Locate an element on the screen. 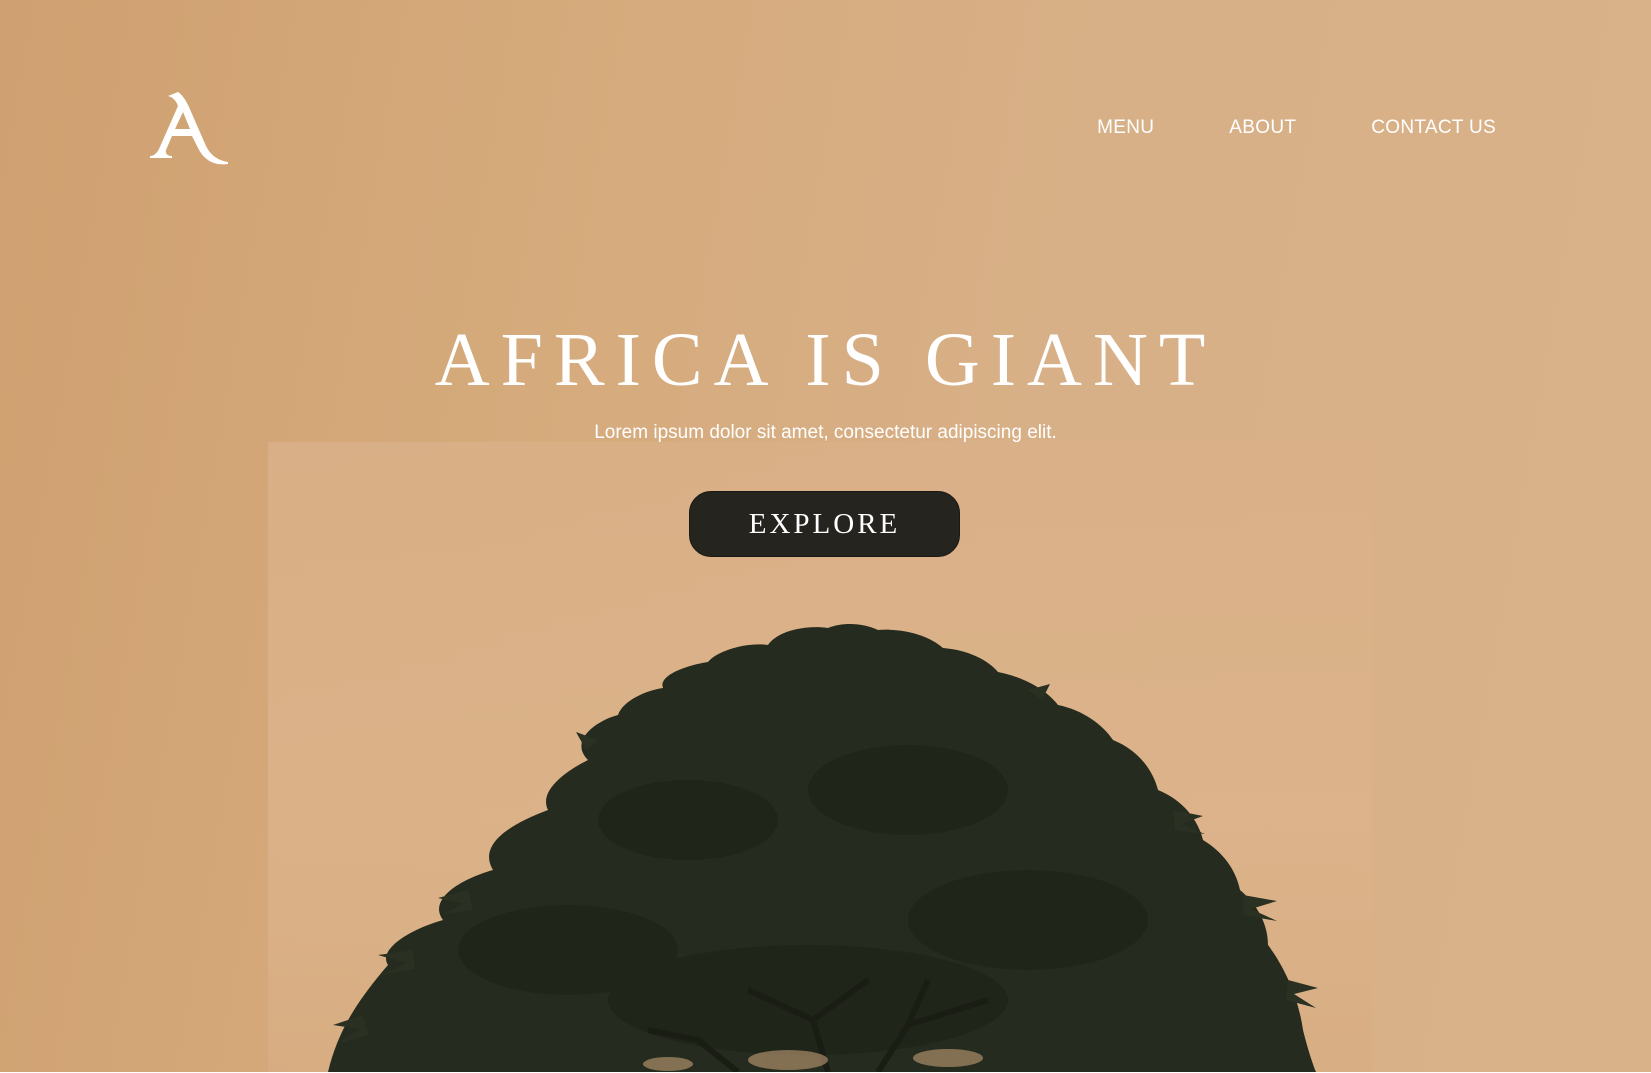 This screenshot has height=1073, width=1651. brand-logo-icon is located at coordinates (190, 130).